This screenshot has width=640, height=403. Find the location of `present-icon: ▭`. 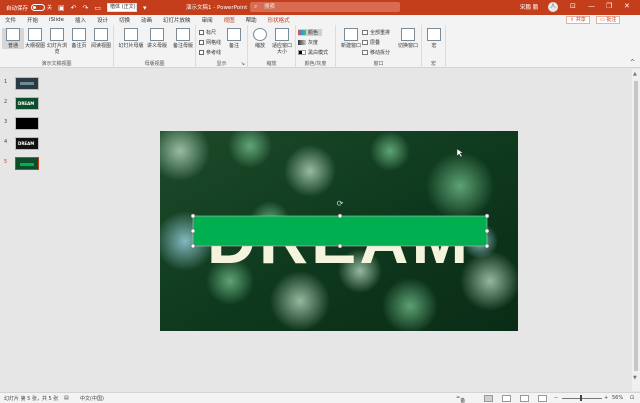

present-icon: ▭ is located at coordinates (97, 8).